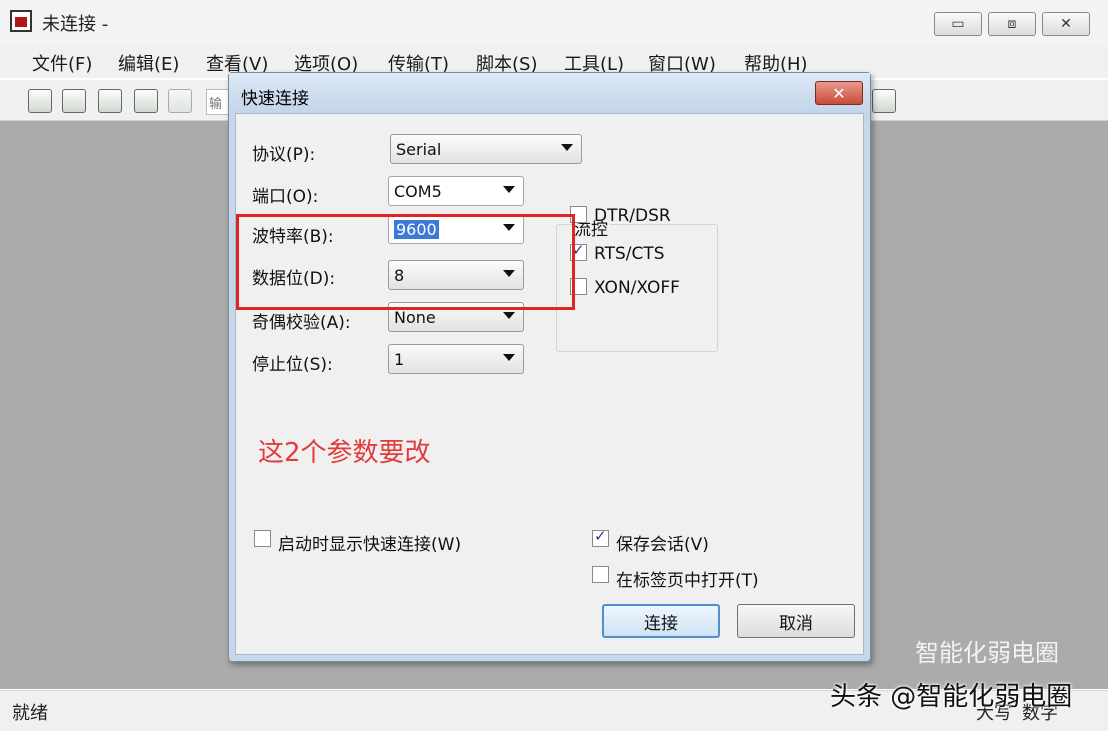 The width and height of the screenshot is (1108, 731). What do you see at coordinates (456, 191) in the screenshot?
I see `port-select: COM5` at bounding box center [456, 191].